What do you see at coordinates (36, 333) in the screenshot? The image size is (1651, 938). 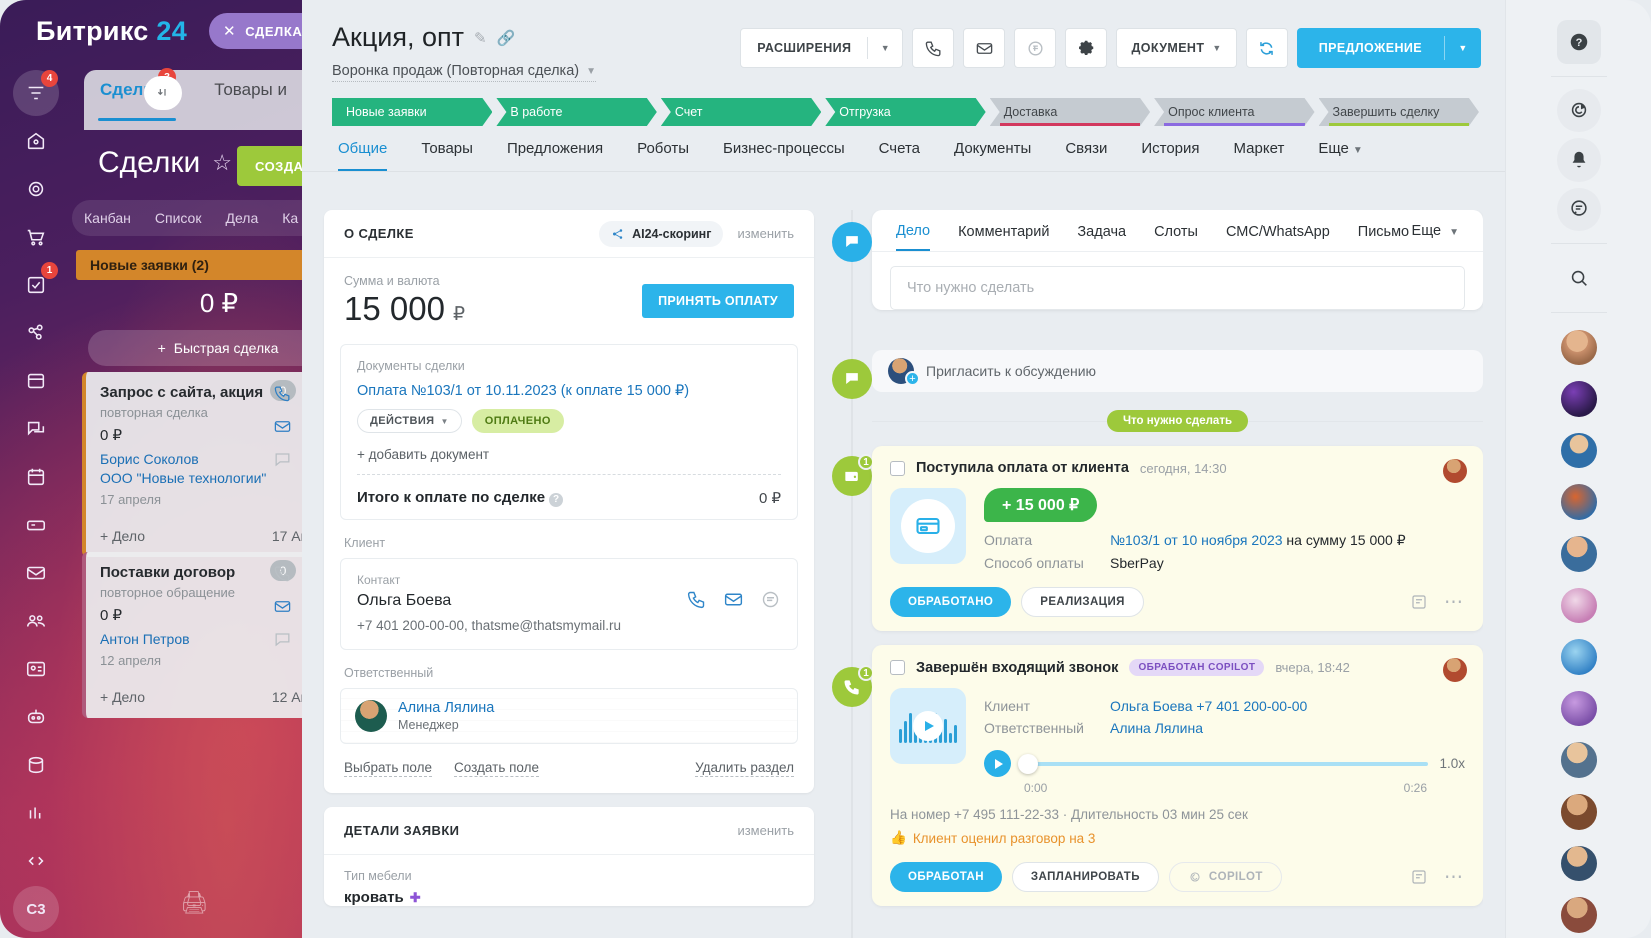 I see `sidebar-item-network` at bounding box center [36, 333].